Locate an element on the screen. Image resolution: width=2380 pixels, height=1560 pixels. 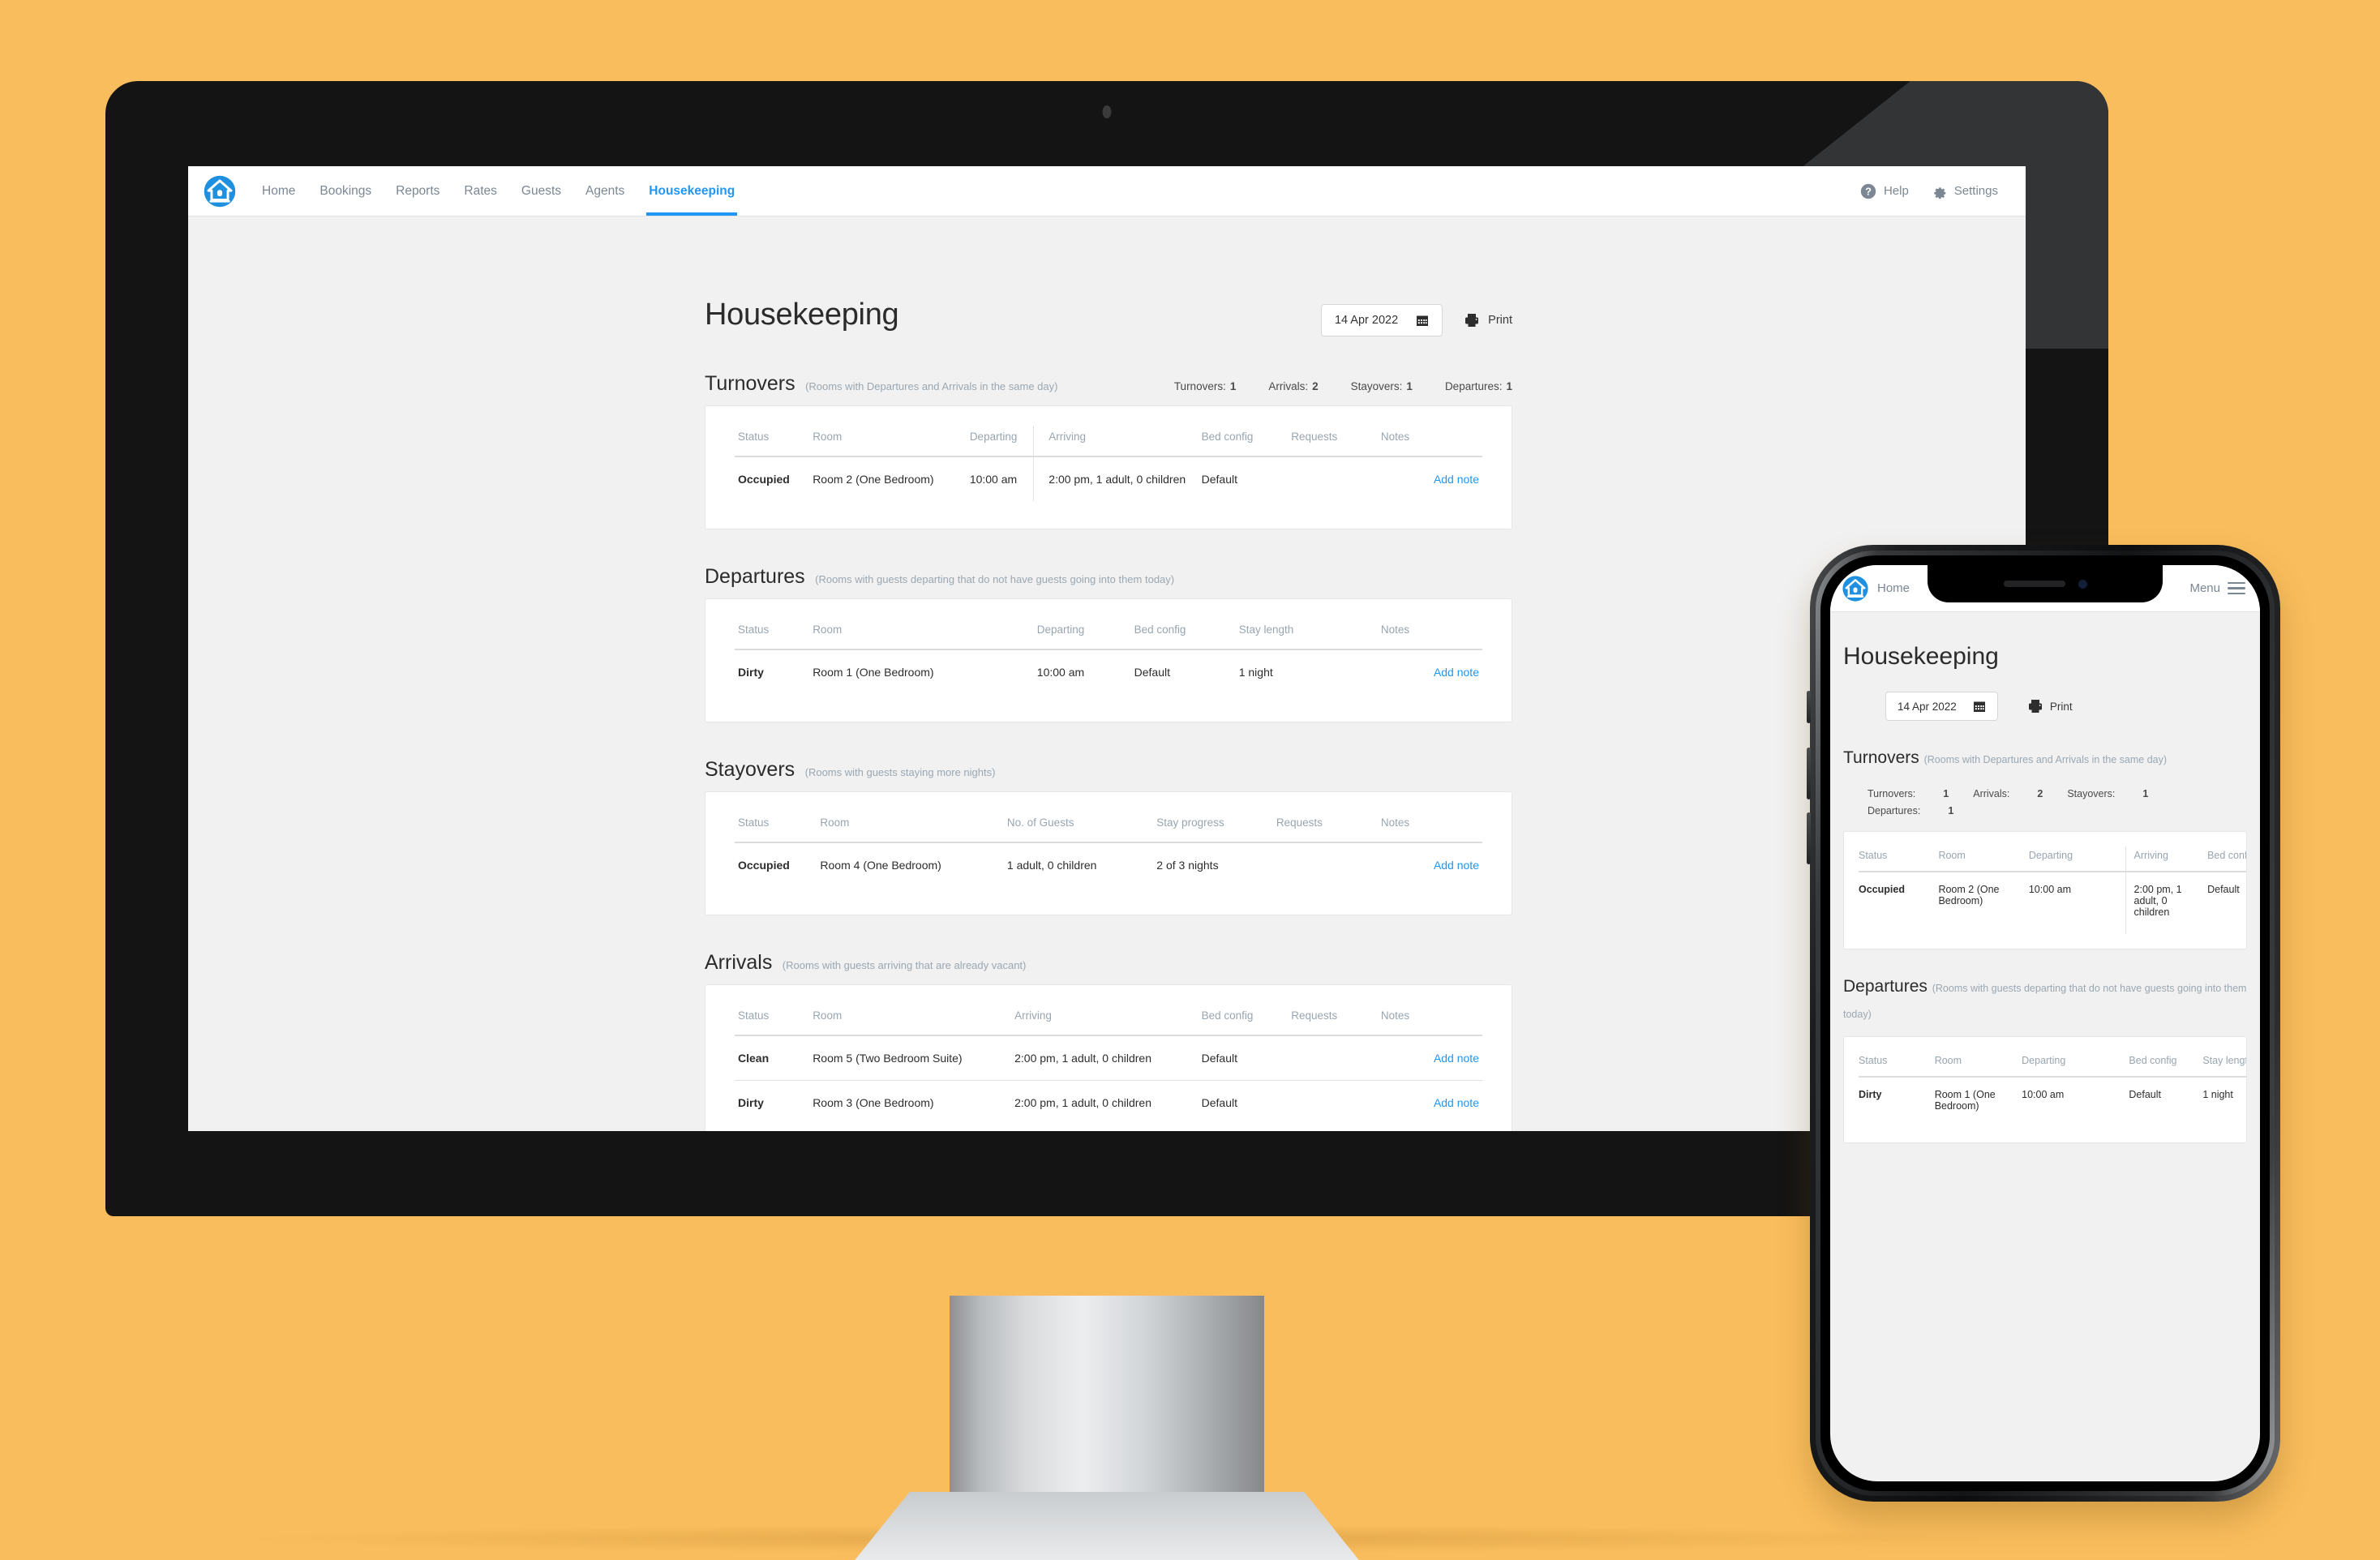
count-stayovers: Stayovers: 1 is located at coordinates (2107, 794).